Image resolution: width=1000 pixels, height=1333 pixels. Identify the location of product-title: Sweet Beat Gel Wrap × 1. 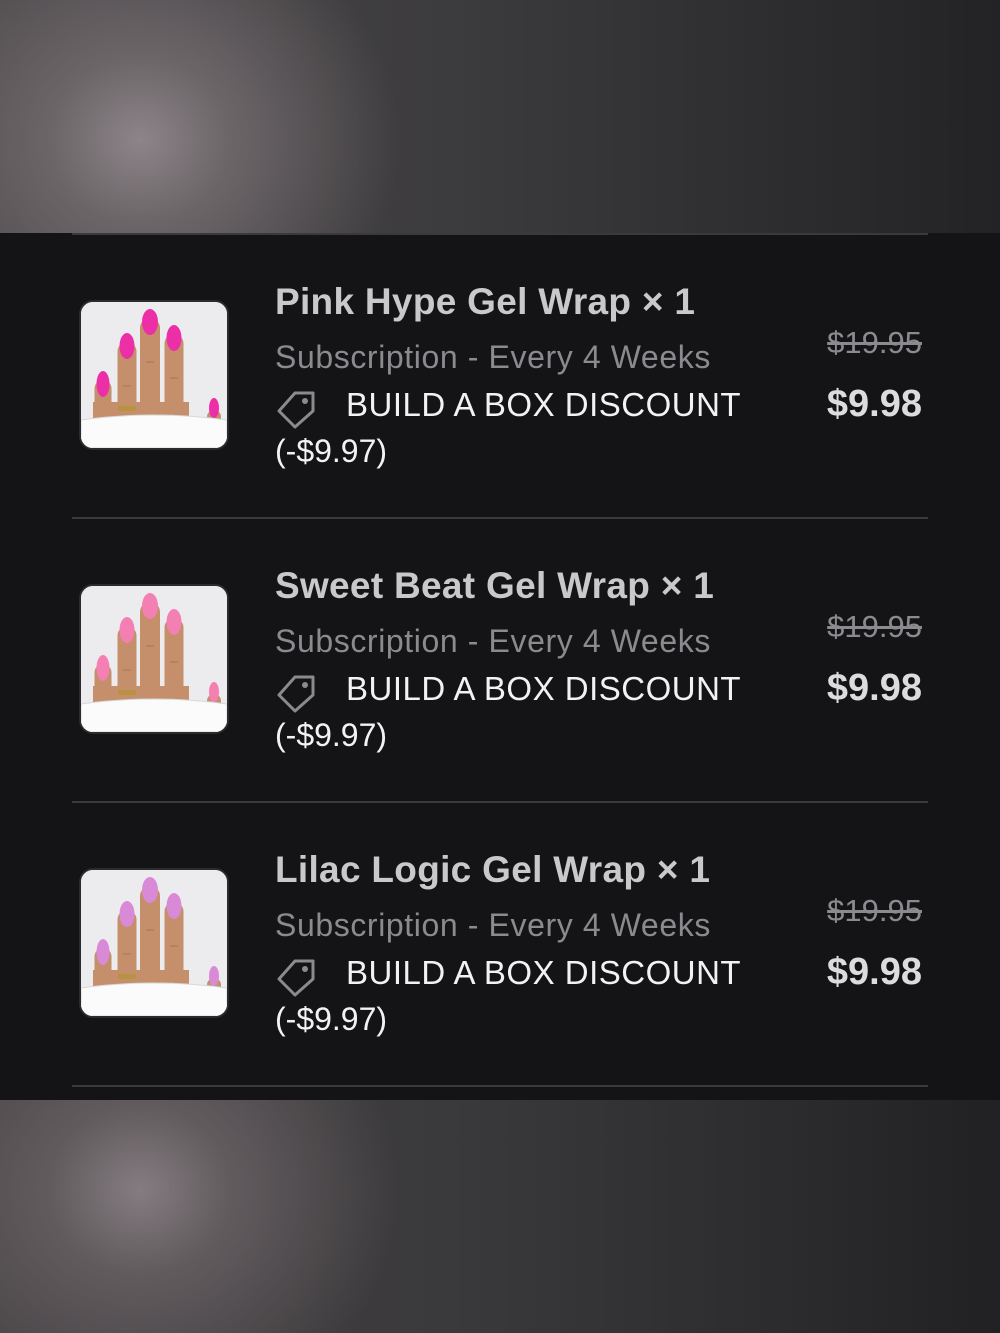
(494, 586).